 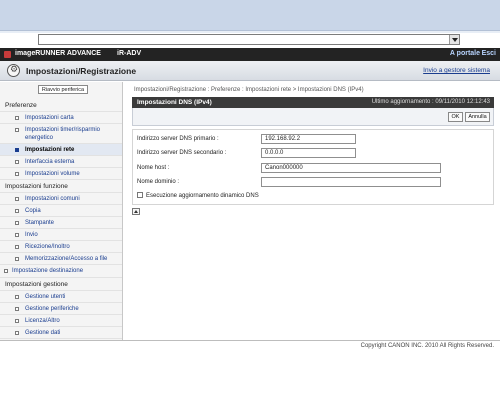 I want to click on cancel-button: Annulla, so click(x=477, y=117).